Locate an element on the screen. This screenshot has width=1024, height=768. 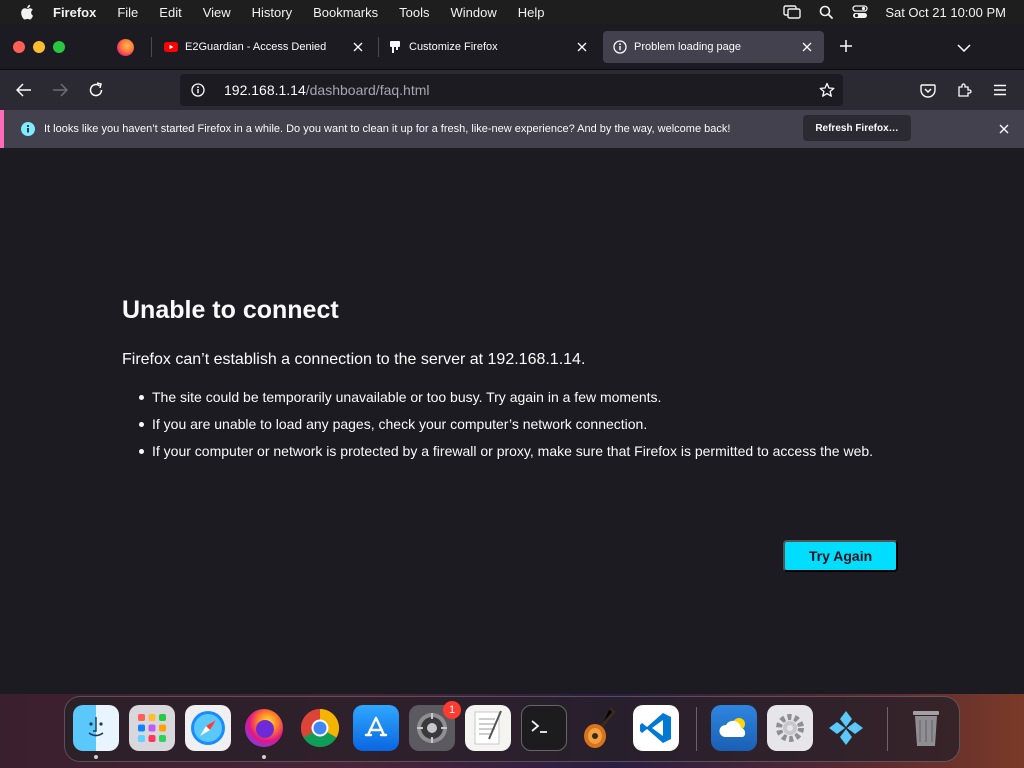
tab-separator is located at coordinates (151, 47).